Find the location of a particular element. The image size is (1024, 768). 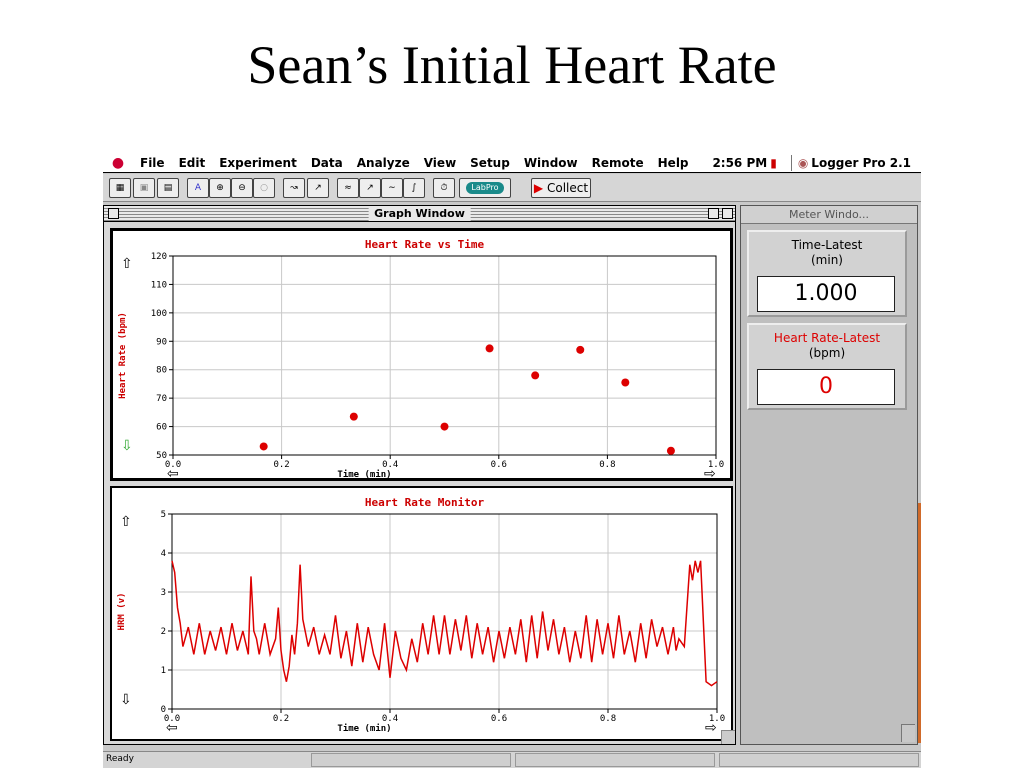

menu-file: File is located at coordinates (152, 163).